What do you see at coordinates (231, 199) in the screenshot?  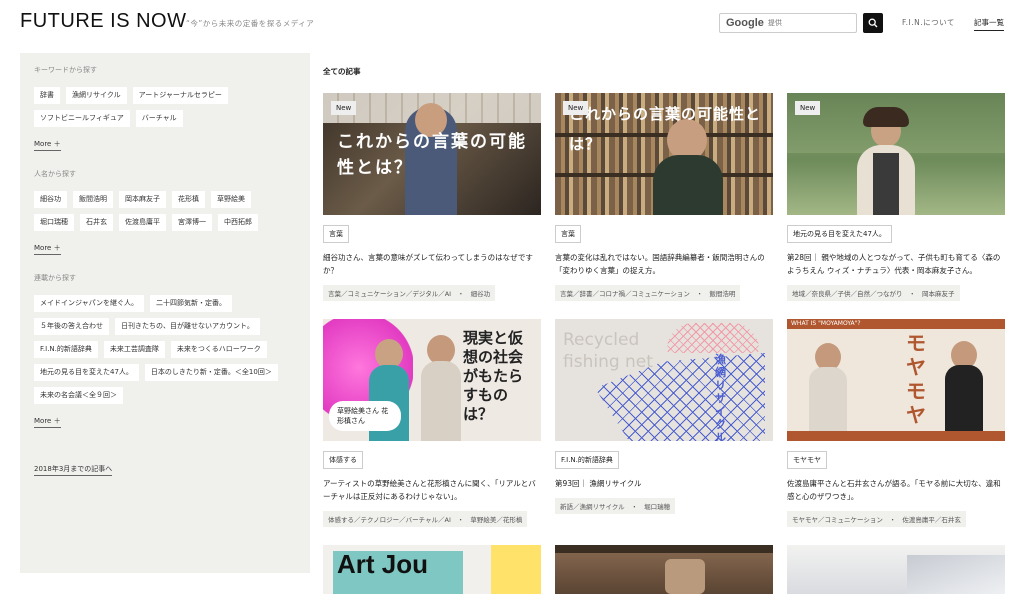 I see `person-tag: 草野絵美` at bounding box center [231, 199].